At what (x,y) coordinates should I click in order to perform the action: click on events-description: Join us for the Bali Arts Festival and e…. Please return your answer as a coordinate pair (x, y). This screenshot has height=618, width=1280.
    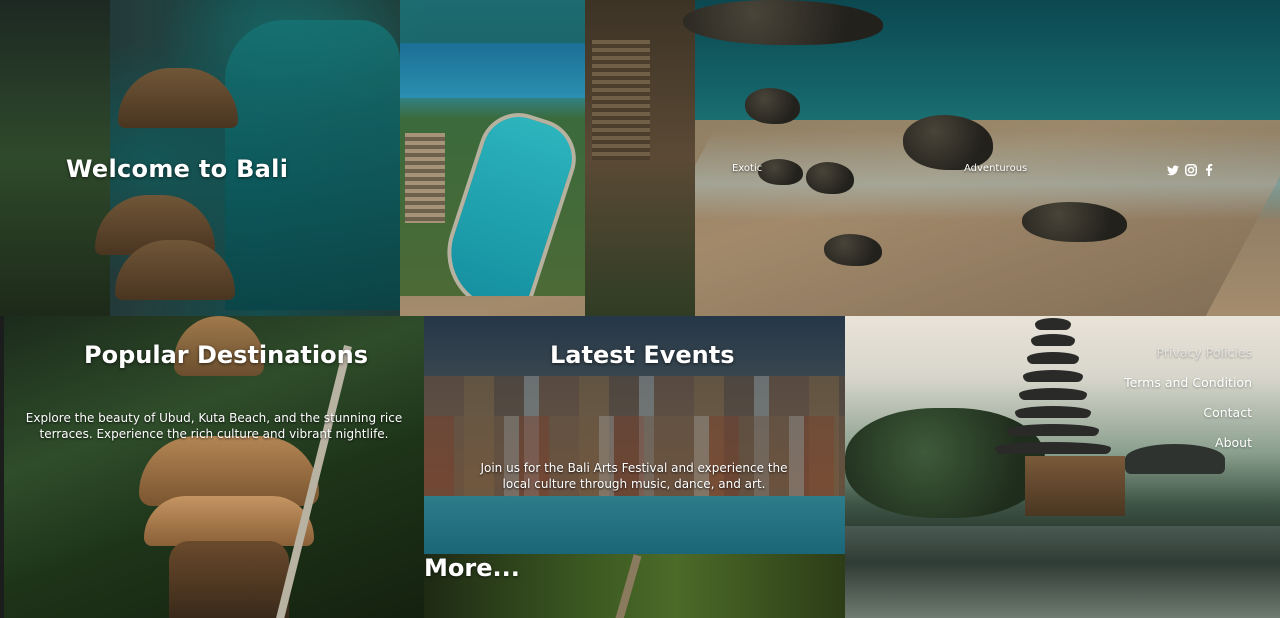
    Looking at the image, I should click on (634, 476).